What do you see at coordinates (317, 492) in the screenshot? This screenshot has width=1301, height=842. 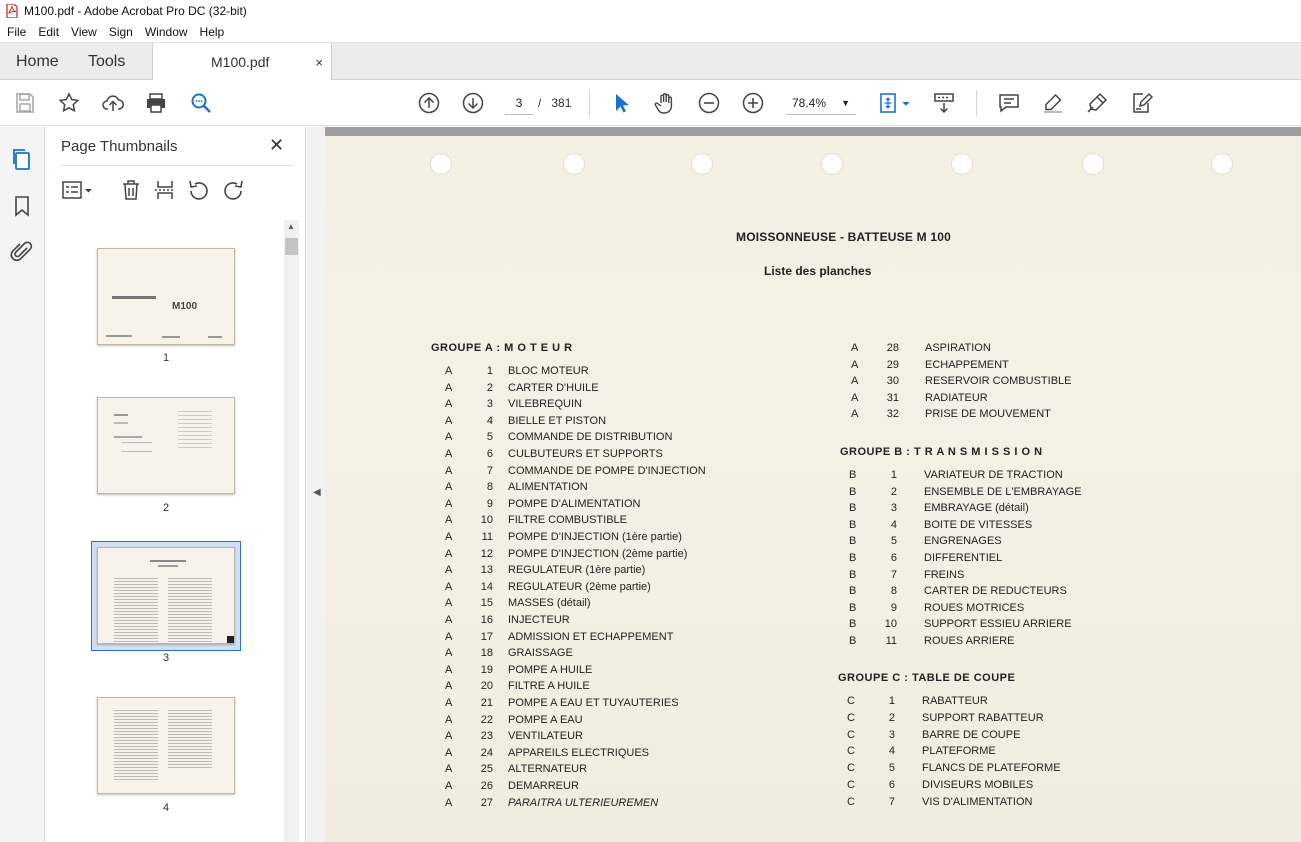 I see `collapse-panel-icon: ◀` at bounding box center [317, 492].